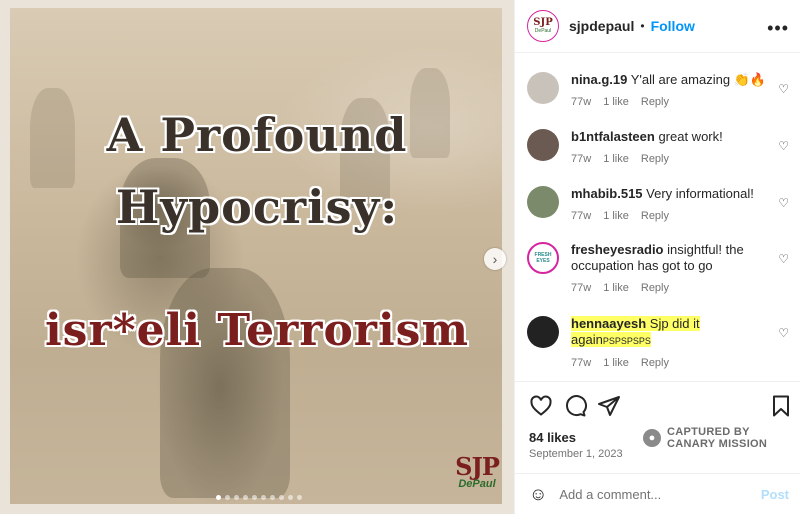 The image size is (800, 514). Describe the element at coordinates (257, 207) in the screenshot. I see `poster-title-line2: Hypocrisy:` at that location.